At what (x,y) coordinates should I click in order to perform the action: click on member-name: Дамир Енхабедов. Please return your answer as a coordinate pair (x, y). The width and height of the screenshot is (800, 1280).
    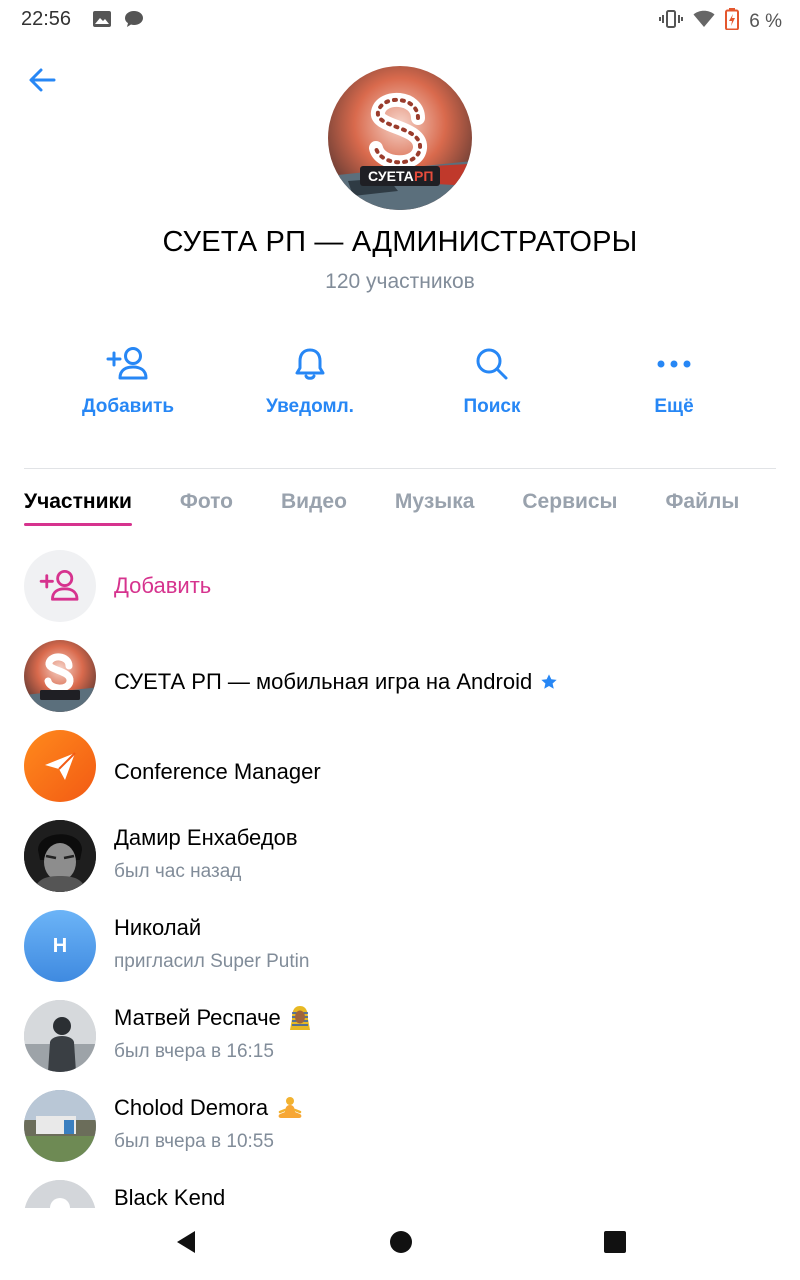
    Looking at the image, I should click on (206, 837).